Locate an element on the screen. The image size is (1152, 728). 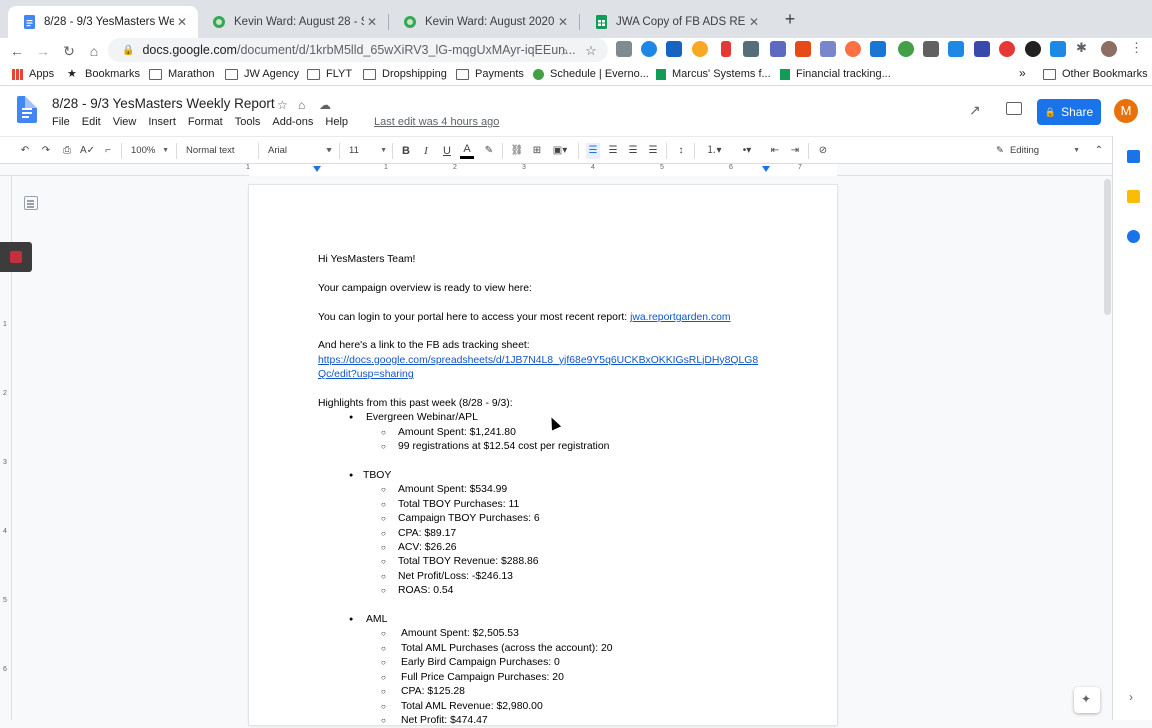
bookmark-dropshipping: Dropshipping is located at coordinates (405, 74).